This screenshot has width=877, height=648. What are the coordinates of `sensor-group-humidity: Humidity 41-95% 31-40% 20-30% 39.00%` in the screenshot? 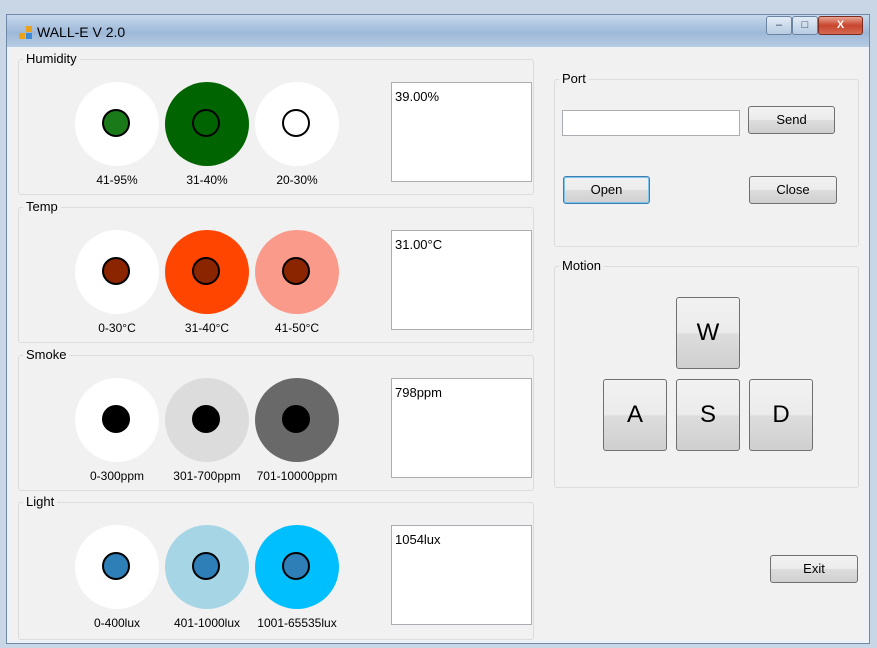 It's located at (276, 123).